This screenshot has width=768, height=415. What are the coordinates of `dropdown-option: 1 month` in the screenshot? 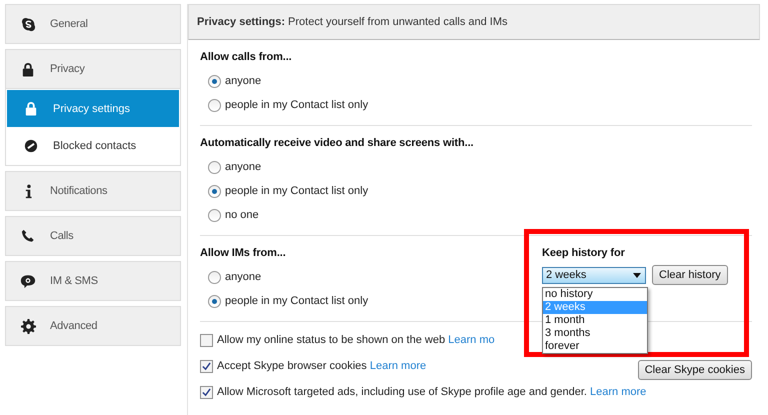 It's located at (595, 320).